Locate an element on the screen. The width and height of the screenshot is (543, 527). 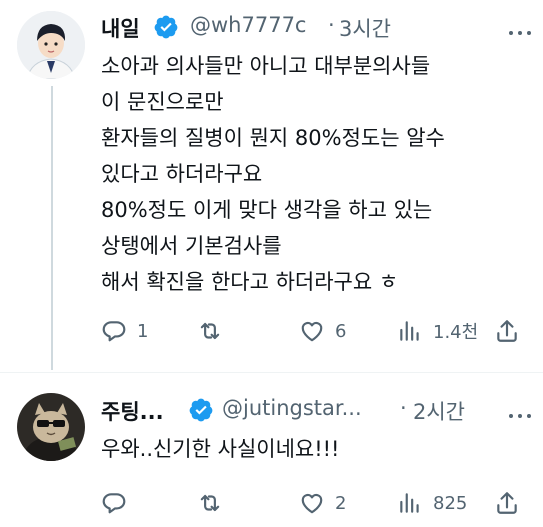
like-count: 2 is located at coordinates (341, 503).